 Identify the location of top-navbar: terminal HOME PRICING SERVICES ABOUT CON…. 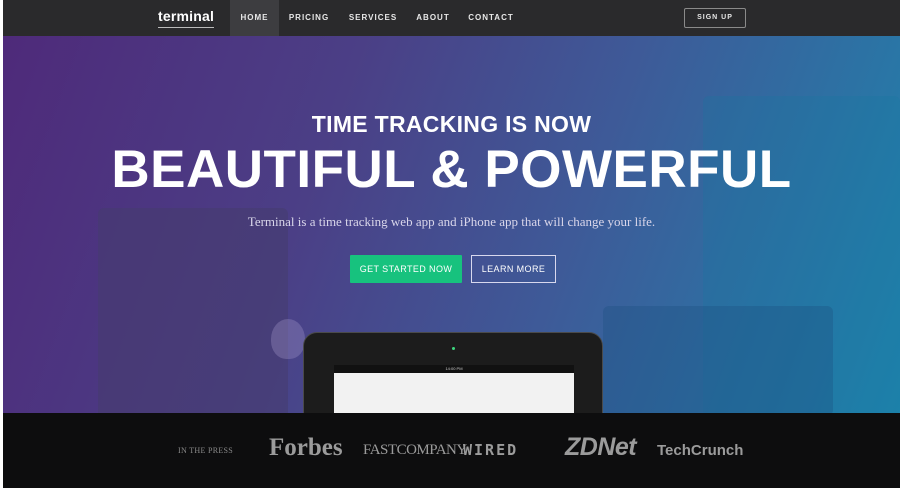
(451, 18).